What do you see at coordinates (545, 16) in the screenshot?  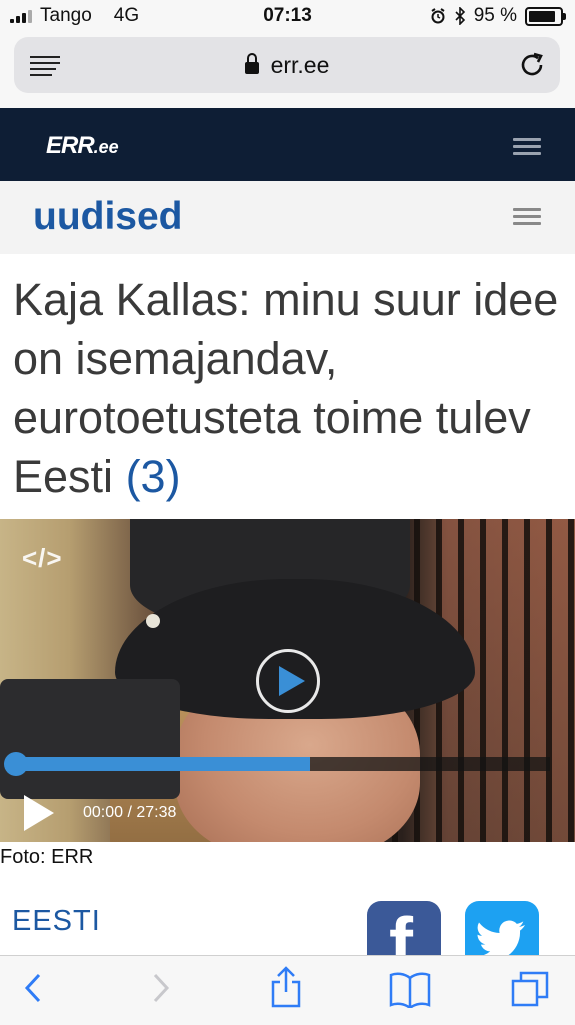 I see `battery-icon` at bounding box center [545, 16].